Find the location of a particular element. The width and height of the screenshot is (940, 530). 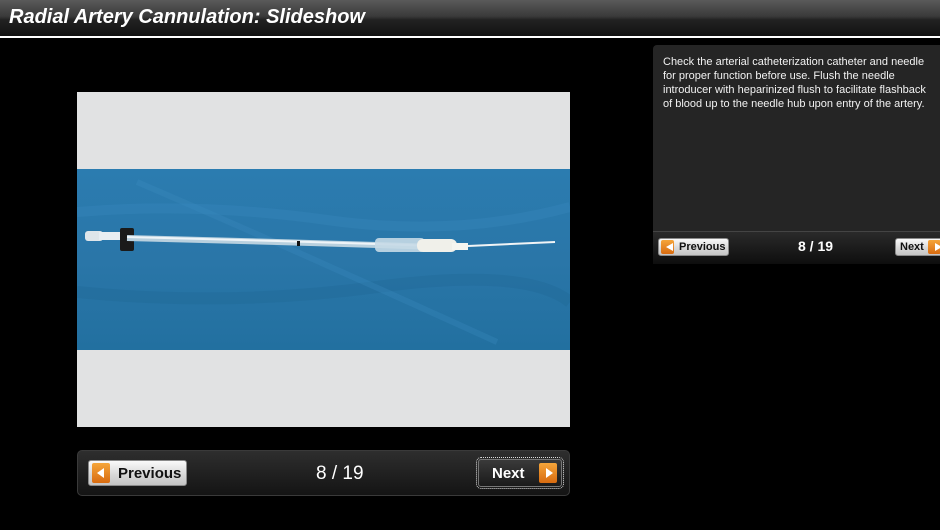

slideshow-navigation: Previous 8 / 19 Next is located at coordinates (323, 473).